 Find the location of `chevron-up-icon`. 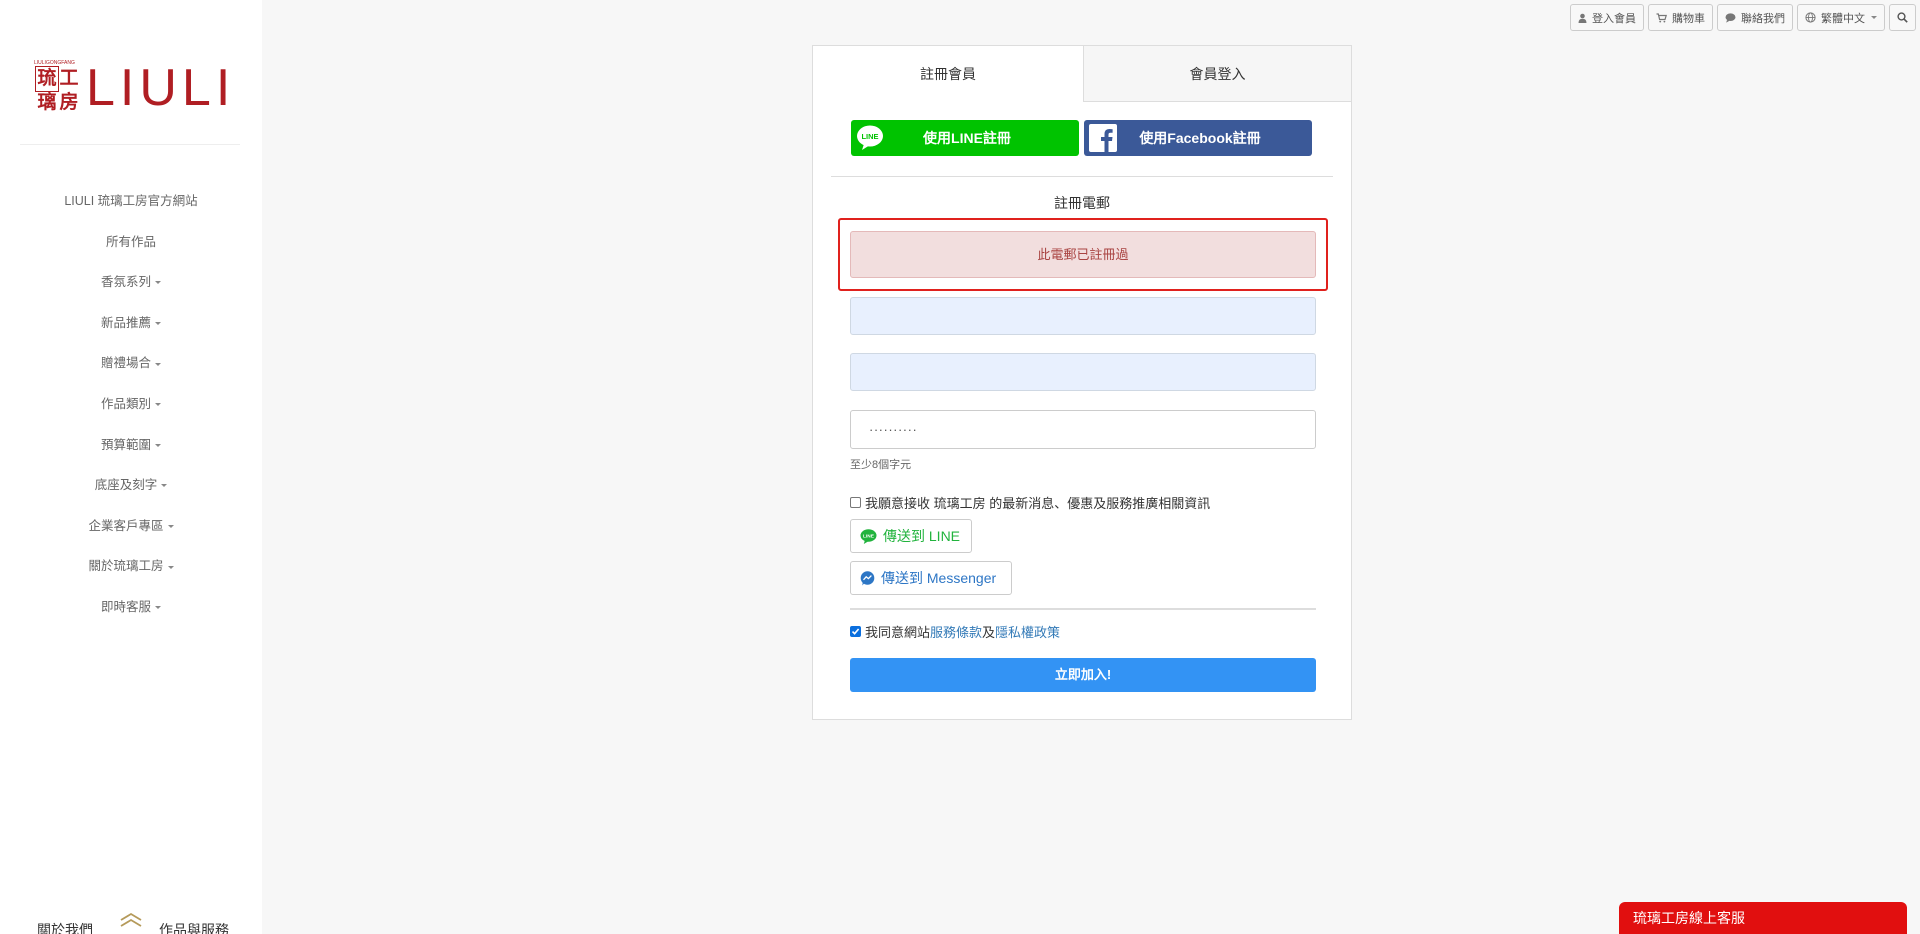

chevron-up-icon is located at coordinates (131, 920).